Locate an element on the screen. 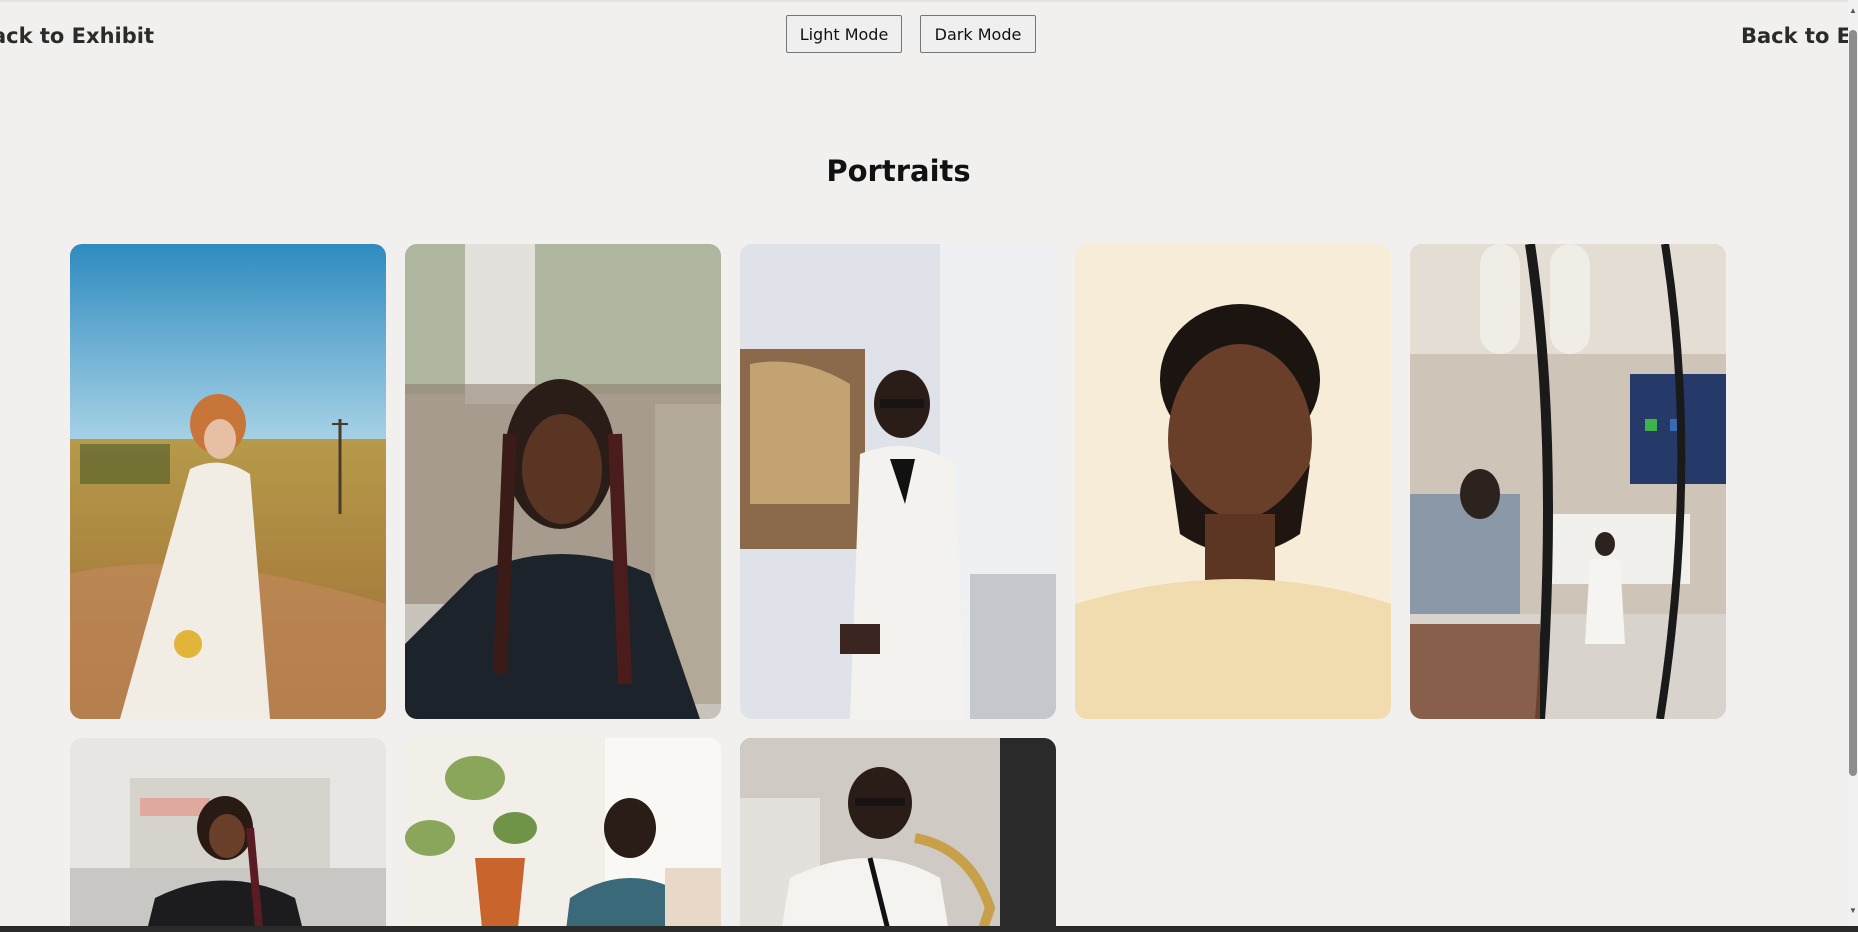 The width and height of the screenshot is (1858, 932). back-to-exhibit-link-right: Back to Exhibit is located at coordinates (1795, 36).